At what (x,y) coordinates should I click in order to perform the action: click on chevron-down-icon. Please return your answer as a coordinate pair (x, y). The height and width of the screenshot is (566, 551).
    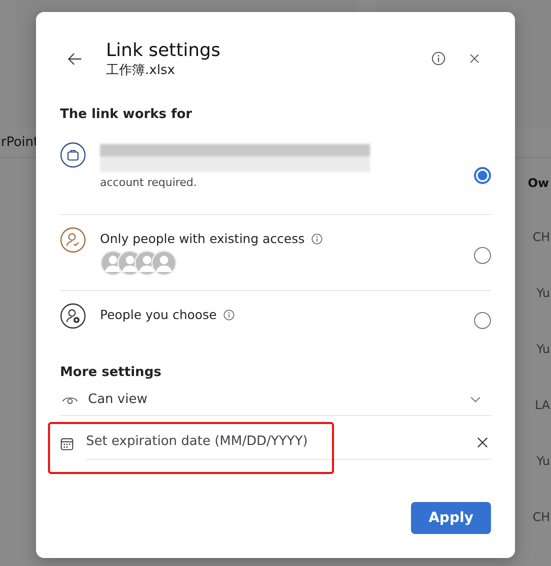
    Looking at the image, I should click on (475, 399).